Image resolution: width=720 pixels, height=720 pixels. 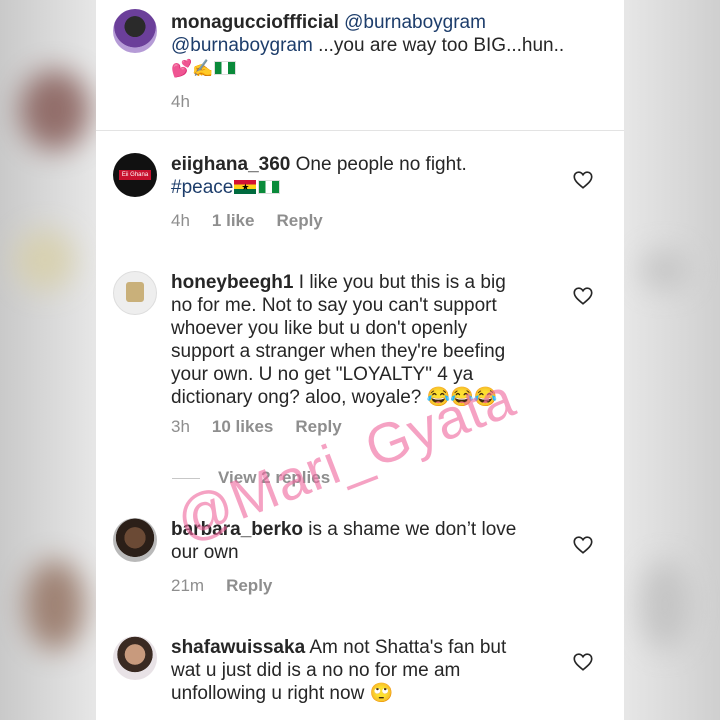 What do you see at coordinates (255, 22) in the screenshot?
I see `comment-username: monaguccioffficial` at bounding box center [255, 22].